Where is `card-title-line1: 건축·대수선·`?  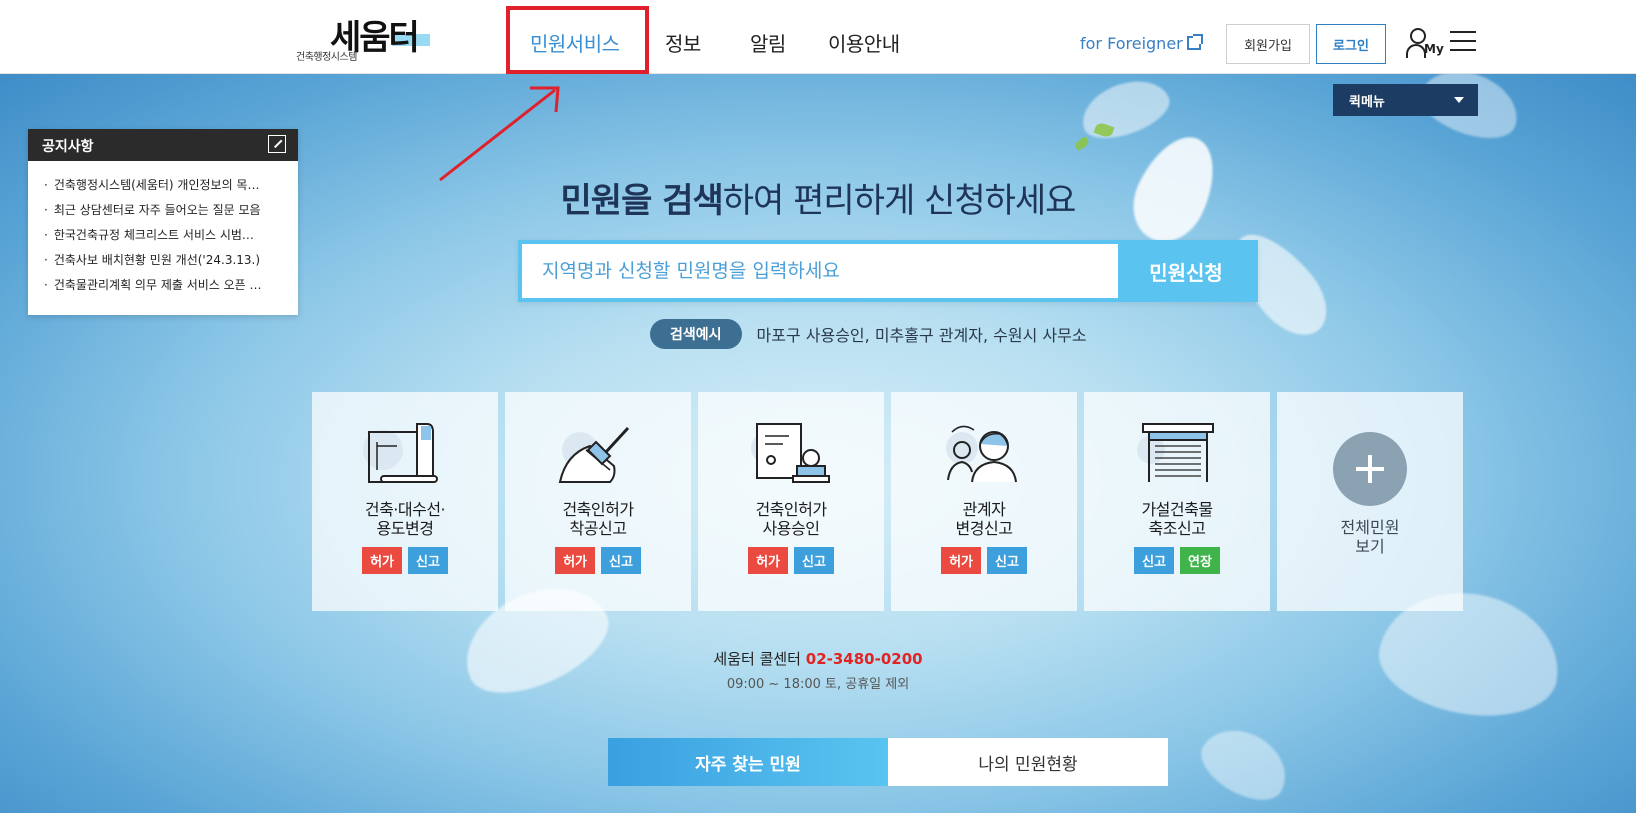 card-title-line1: 건축·대수선· is located at coordinates (405, 509).